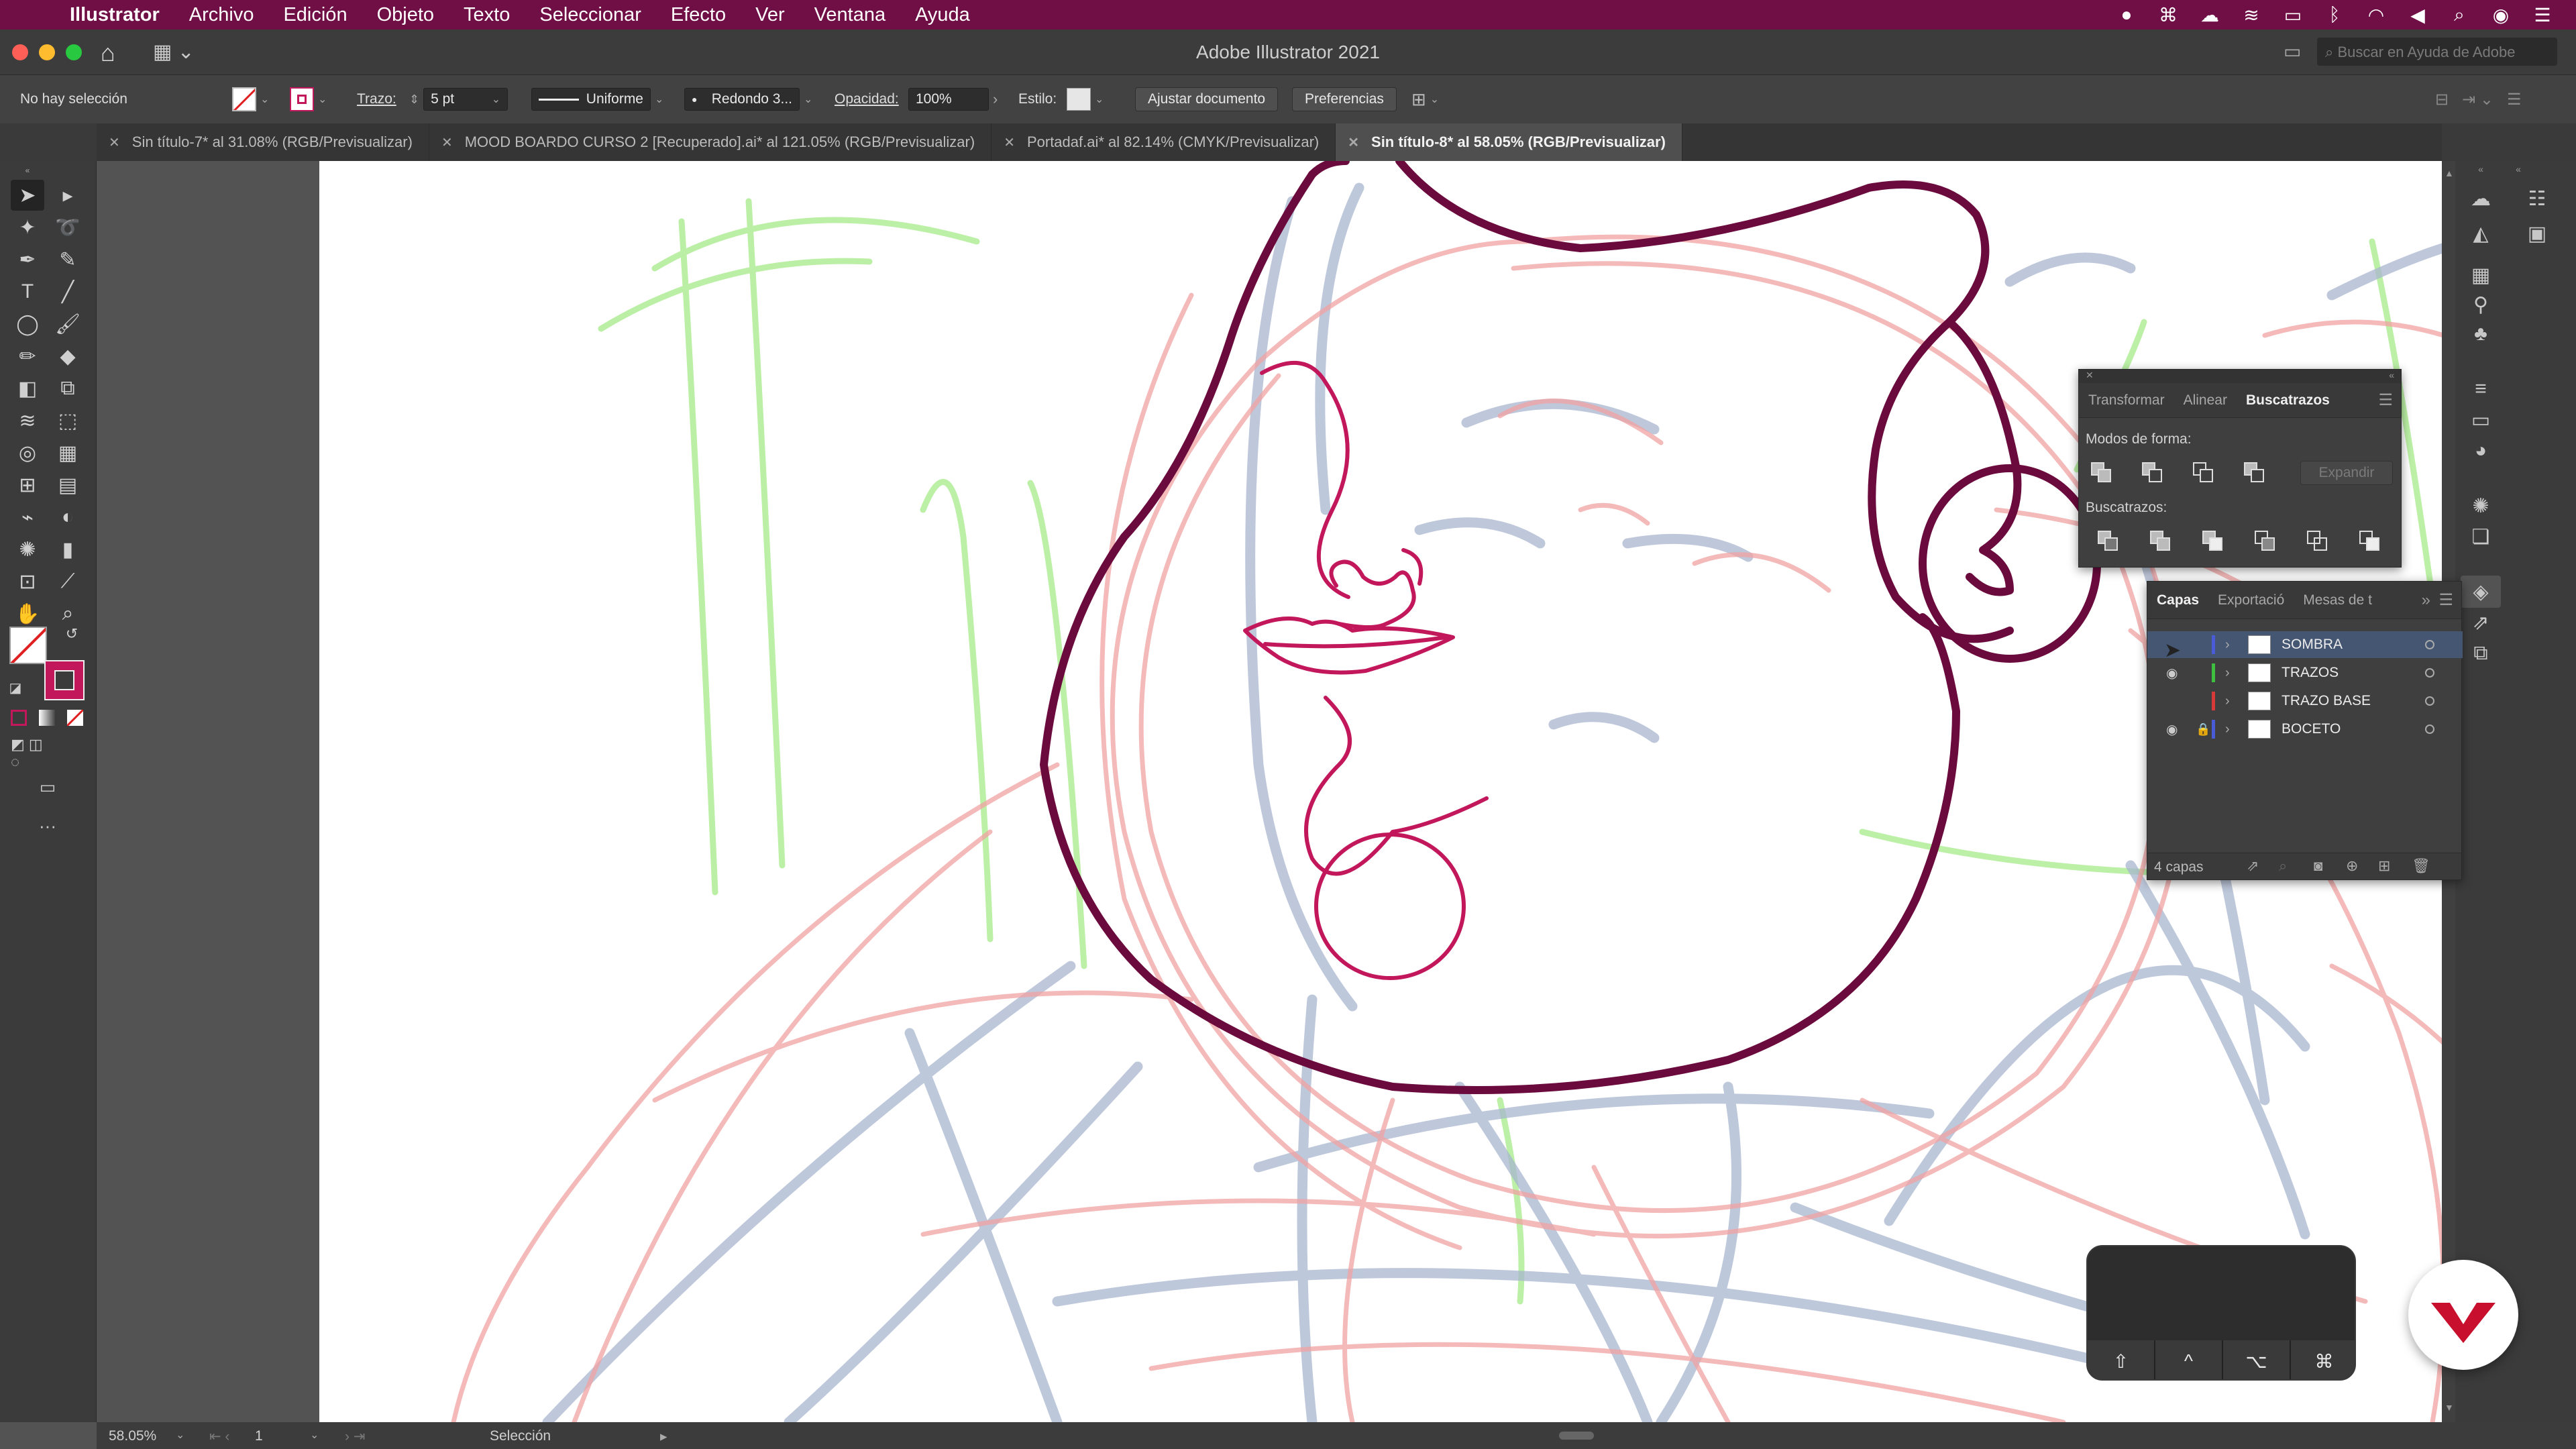 This screenshot has width=2576, height=1449. Describe the element at coordinates (995, 99) in the screenshot. I see `opacity-arrow-icon: ›` at that location.